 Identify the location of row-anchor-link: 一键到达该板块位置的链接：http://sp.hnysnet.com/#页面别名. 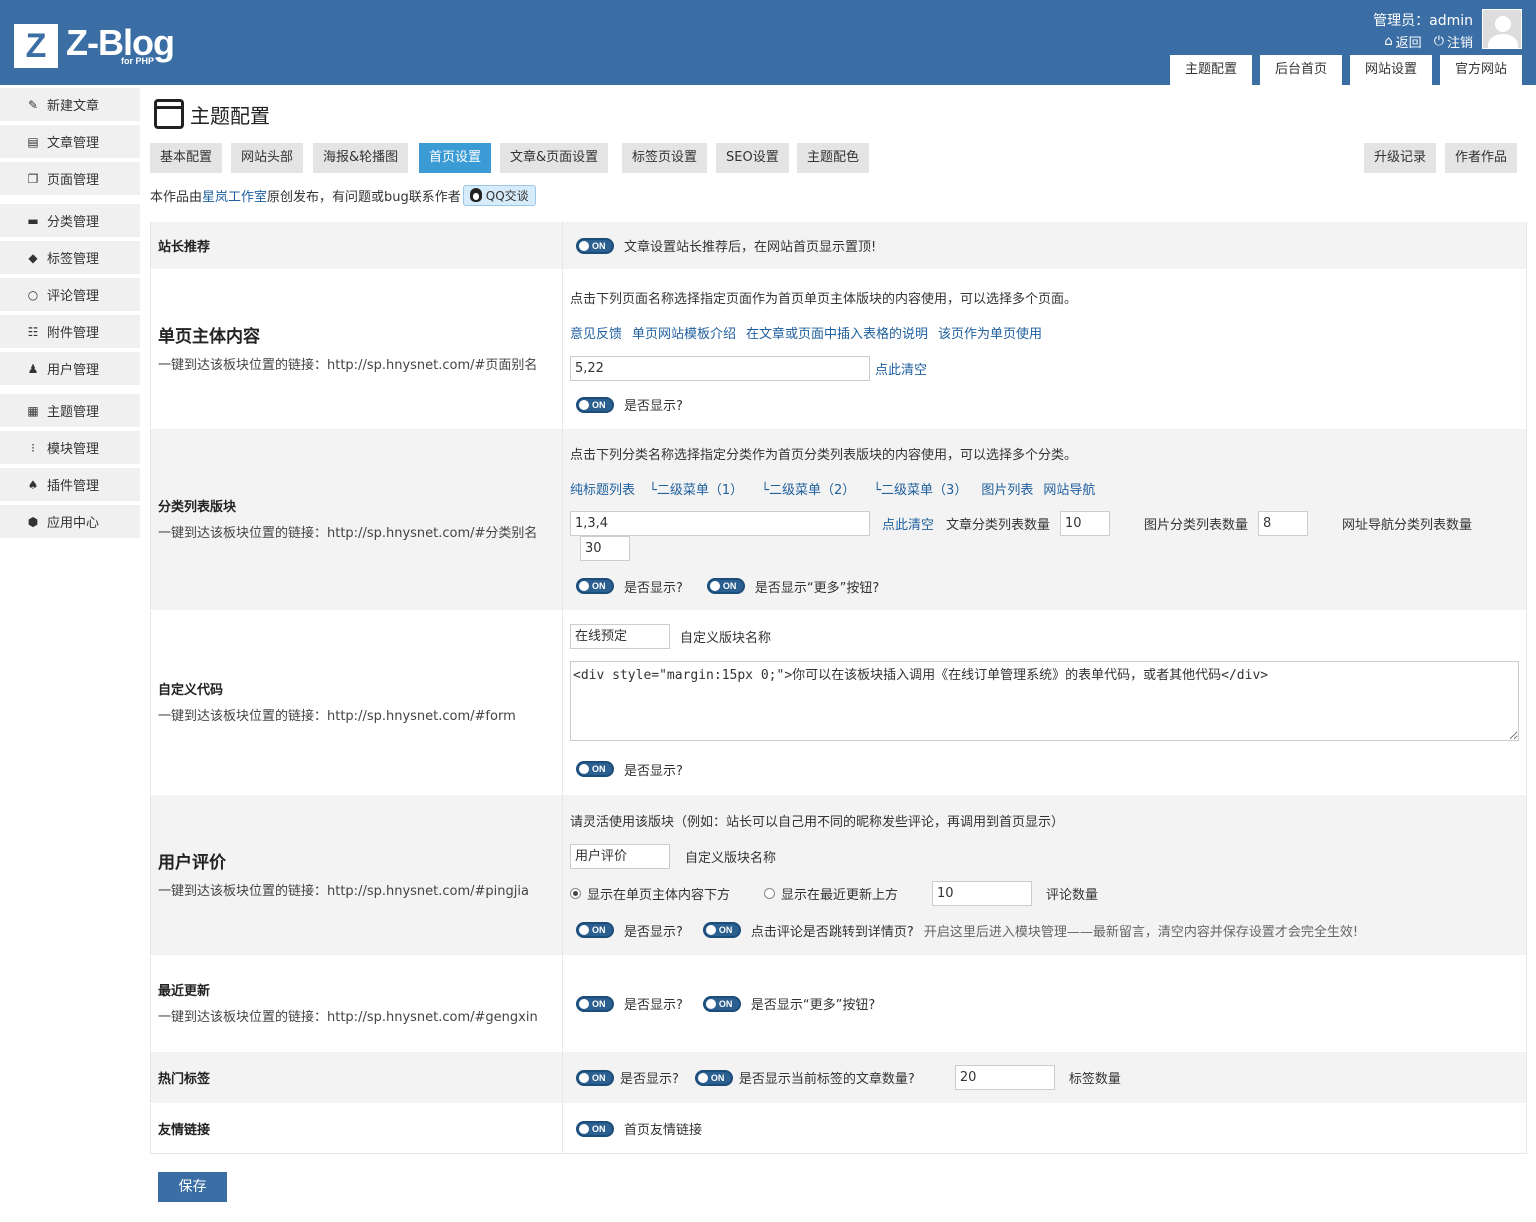
(348, 365).